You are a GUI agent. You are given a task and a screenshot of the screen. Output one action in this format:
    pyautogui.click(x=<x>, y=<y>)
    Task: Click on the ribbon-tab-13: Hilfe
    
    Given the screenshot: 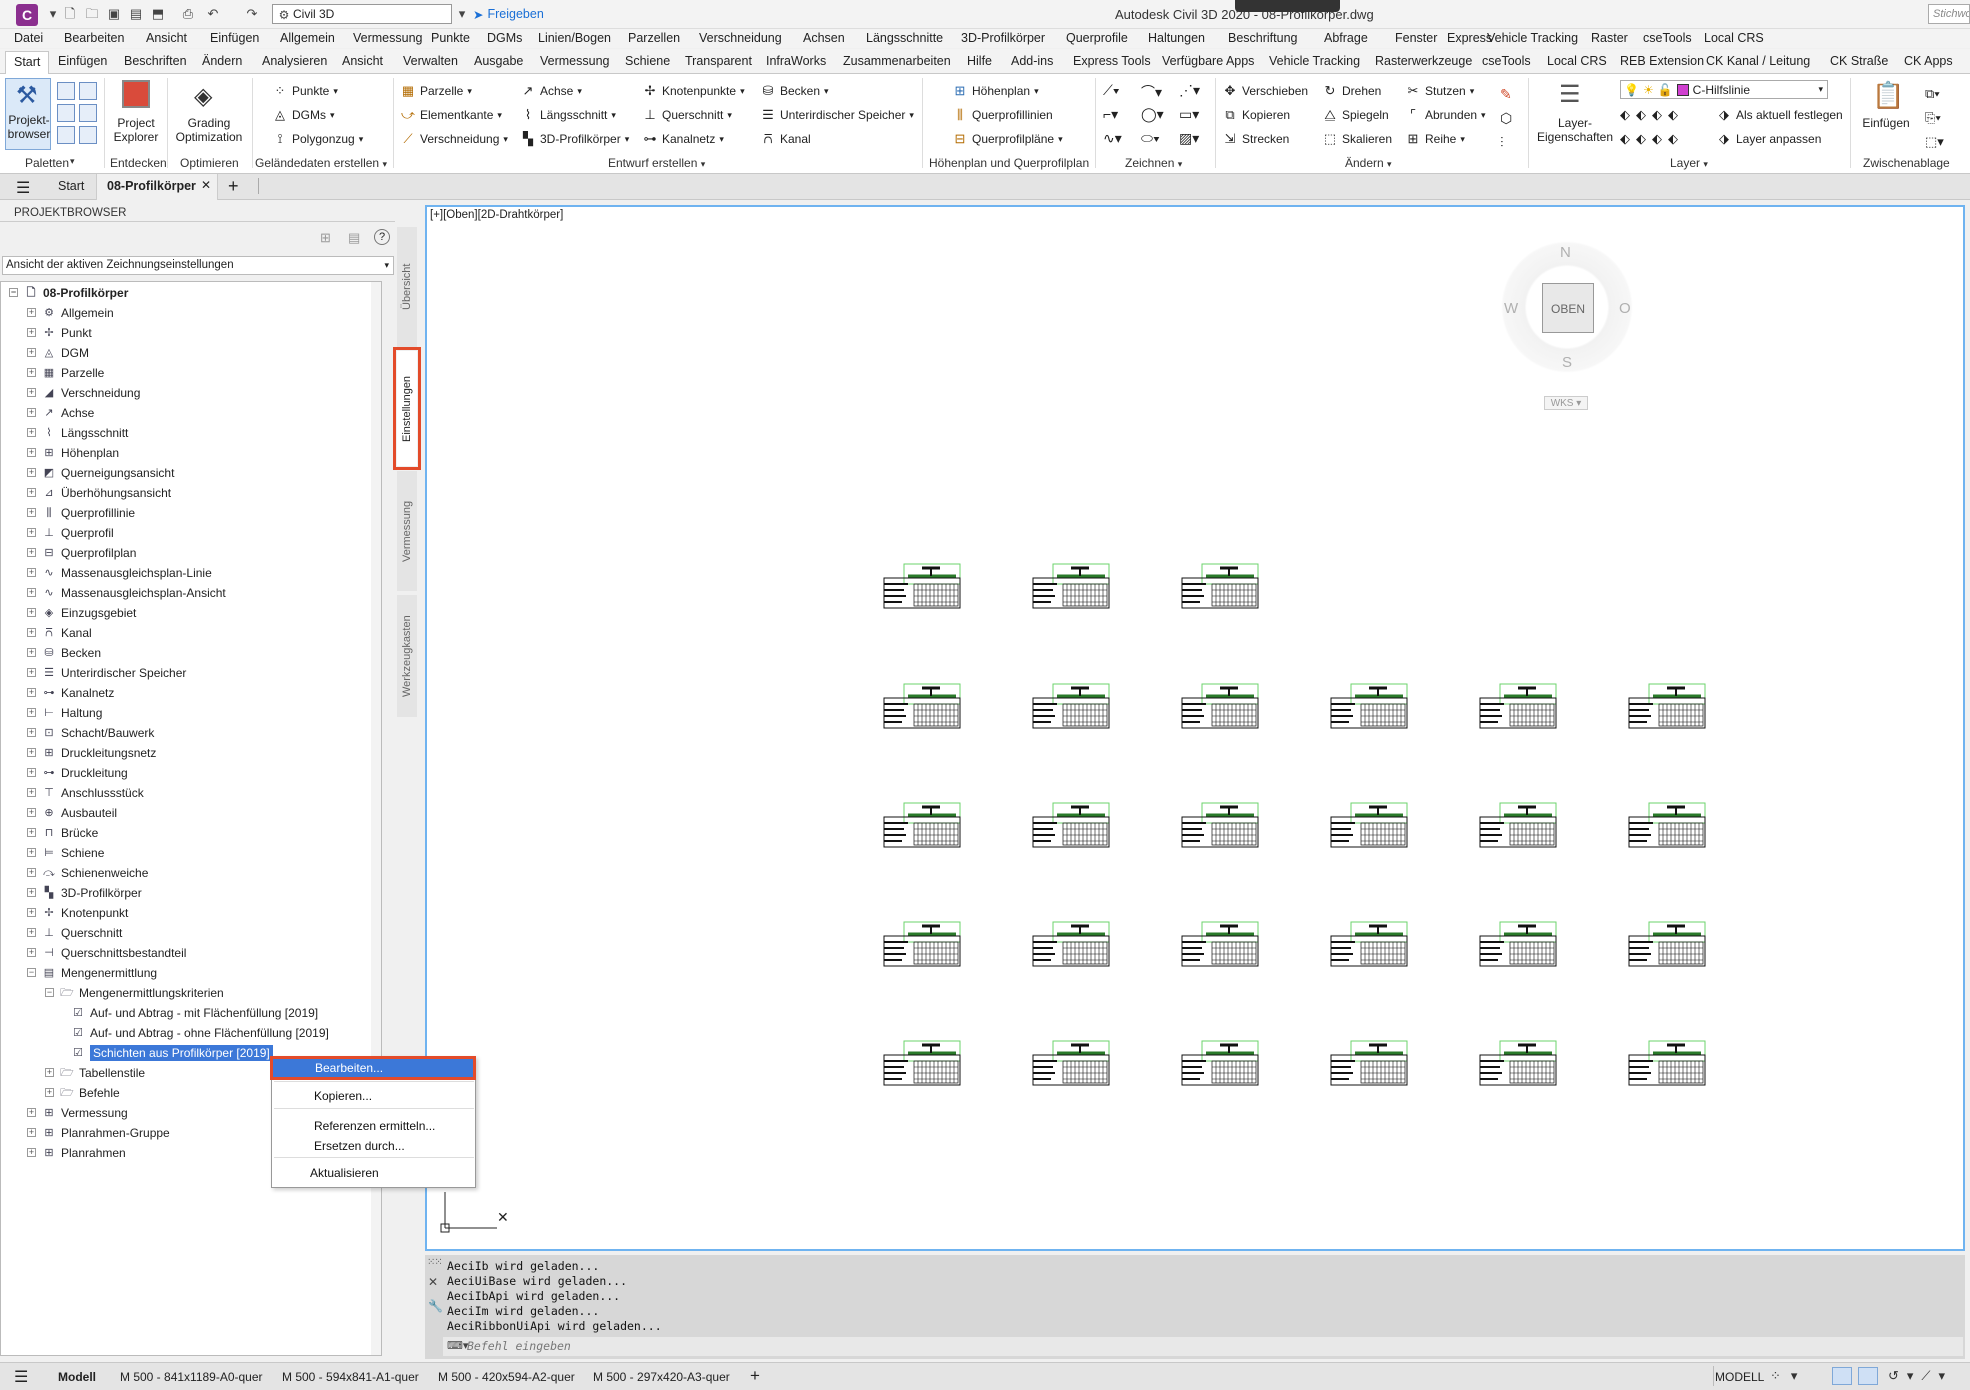 What is the action you would take?
    pyautogui.click(x=979, y=61)
    